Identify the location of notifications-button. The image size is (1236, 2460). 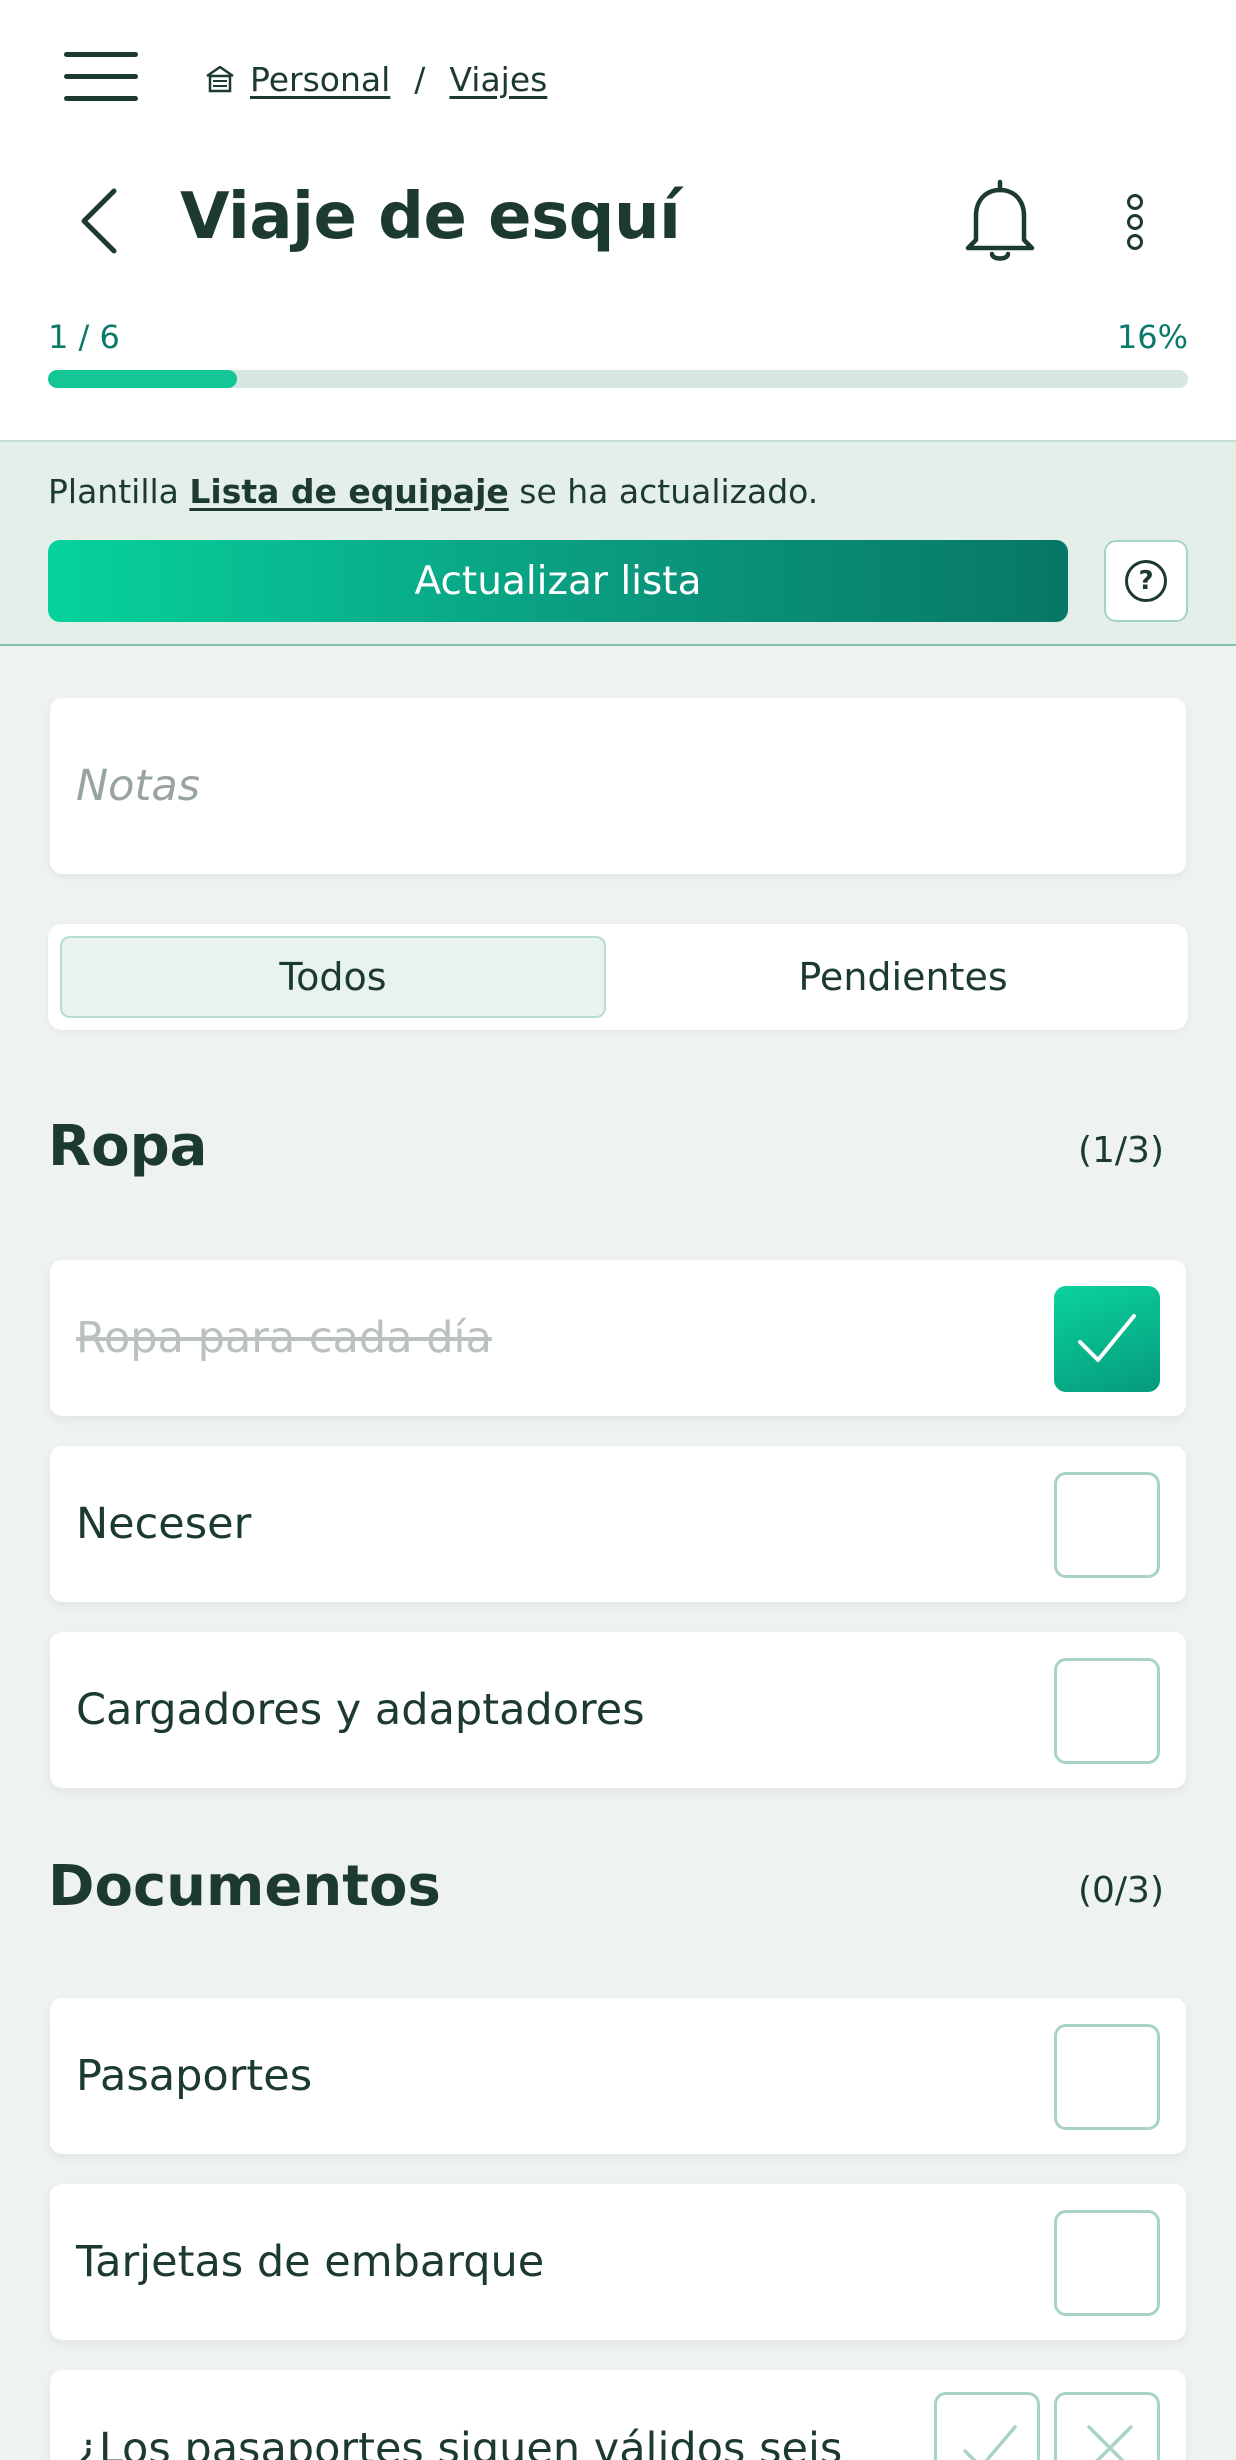
(1000, 221).